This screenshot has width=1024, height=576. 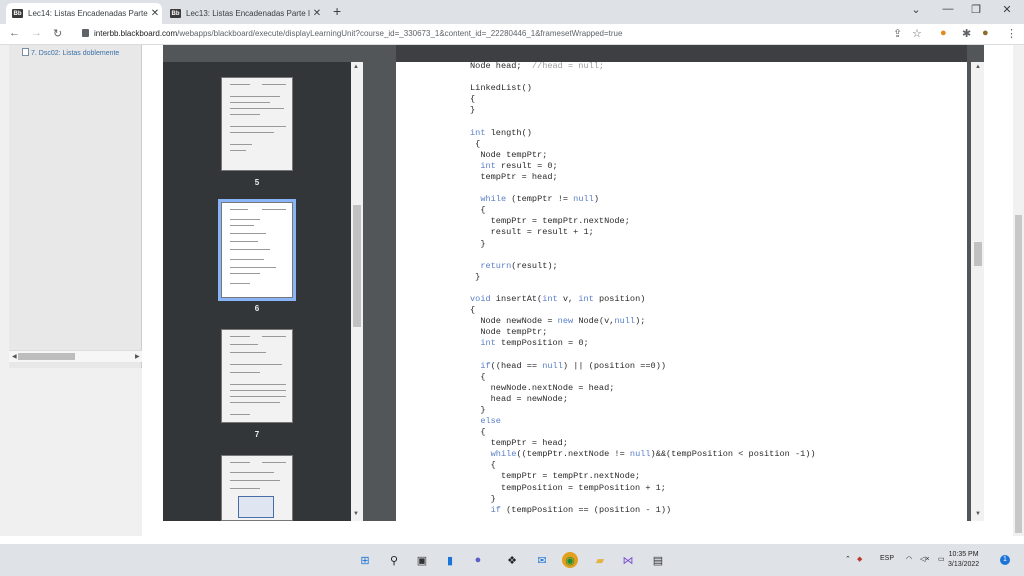 I want to click on lock-icon, so click(x=85, y=33).